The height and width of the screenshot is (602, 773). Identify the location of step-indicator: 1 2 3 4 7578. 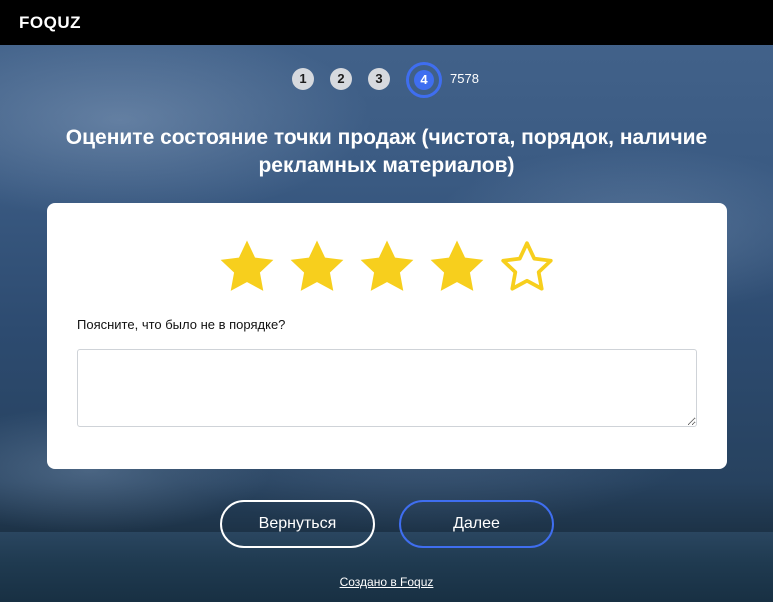
(386, 80).